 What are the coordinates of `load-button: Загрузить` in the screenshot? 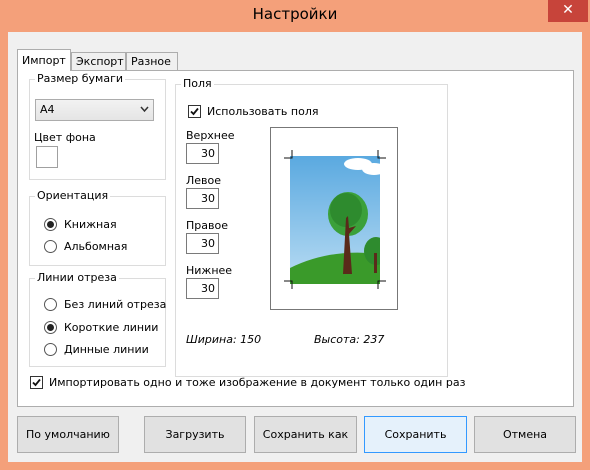 It's located at (195, 434).